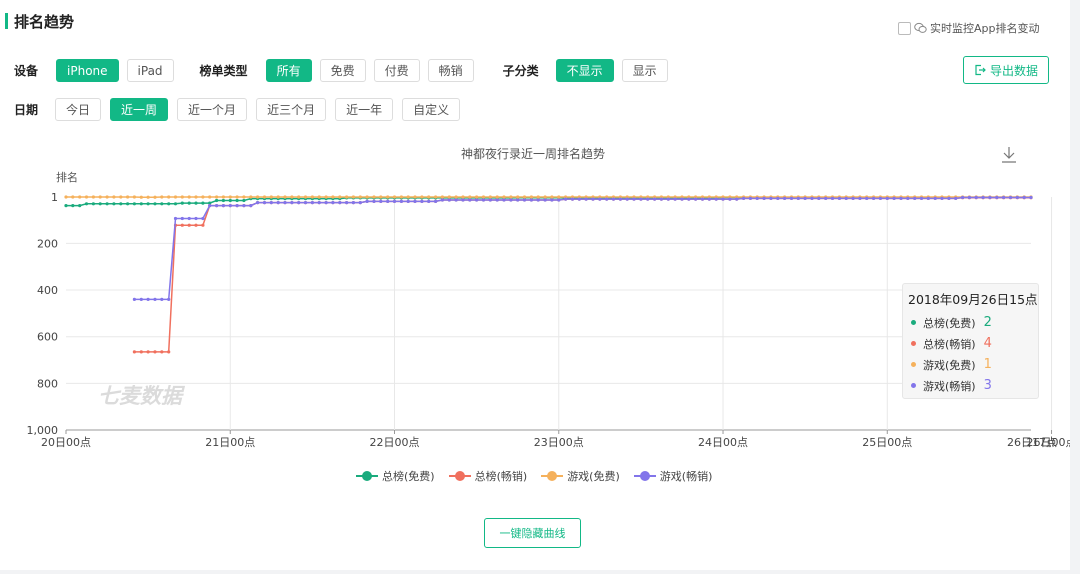  I want to click on hide-lines-label: 一键隐藏曲线, so click(532, 533).